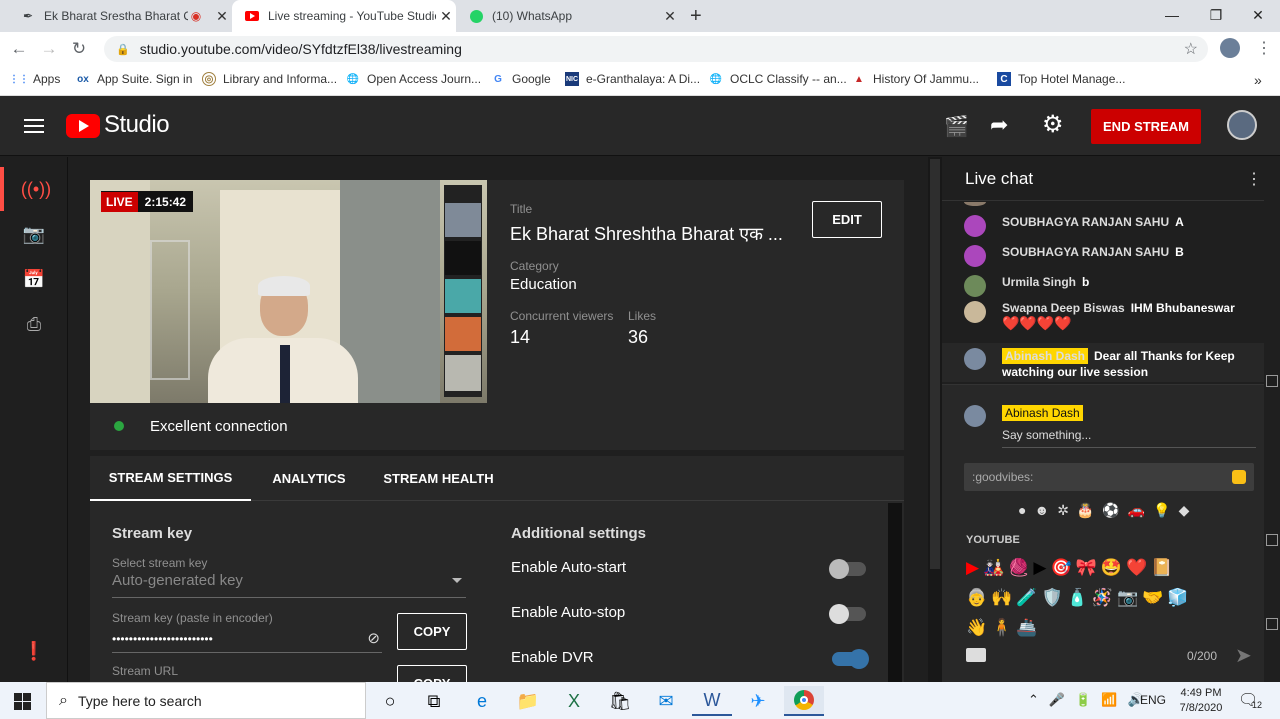 This screenshot has width=1280, height=719. I want to click on keyboard-icon, so click(976, 655).